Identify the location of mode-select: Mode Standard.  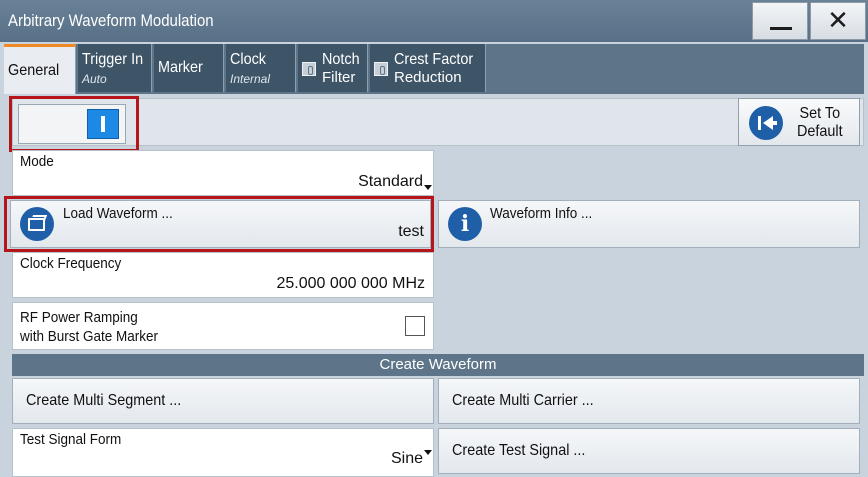
(223, 173).